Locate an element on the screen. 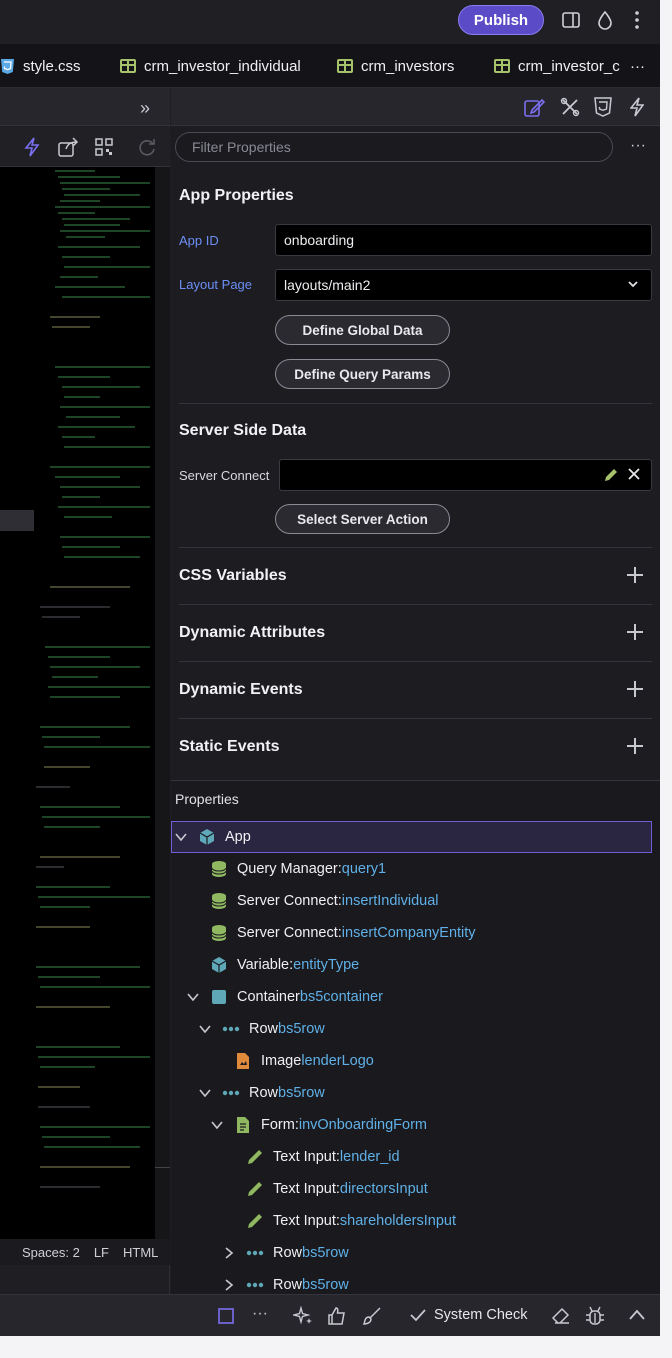 This screenshot has width=672, height=1358. tree-node-text-input: Text Input: directorsInput is located at coordinates (337, 1189).